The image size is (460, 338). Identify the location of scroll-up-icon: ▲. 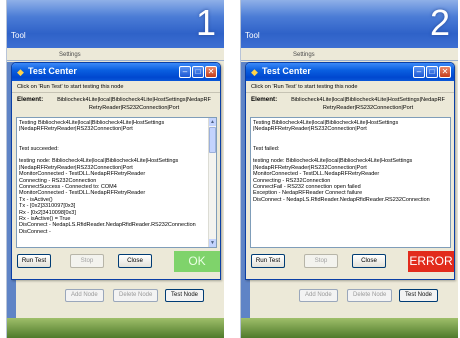
(212, 122).